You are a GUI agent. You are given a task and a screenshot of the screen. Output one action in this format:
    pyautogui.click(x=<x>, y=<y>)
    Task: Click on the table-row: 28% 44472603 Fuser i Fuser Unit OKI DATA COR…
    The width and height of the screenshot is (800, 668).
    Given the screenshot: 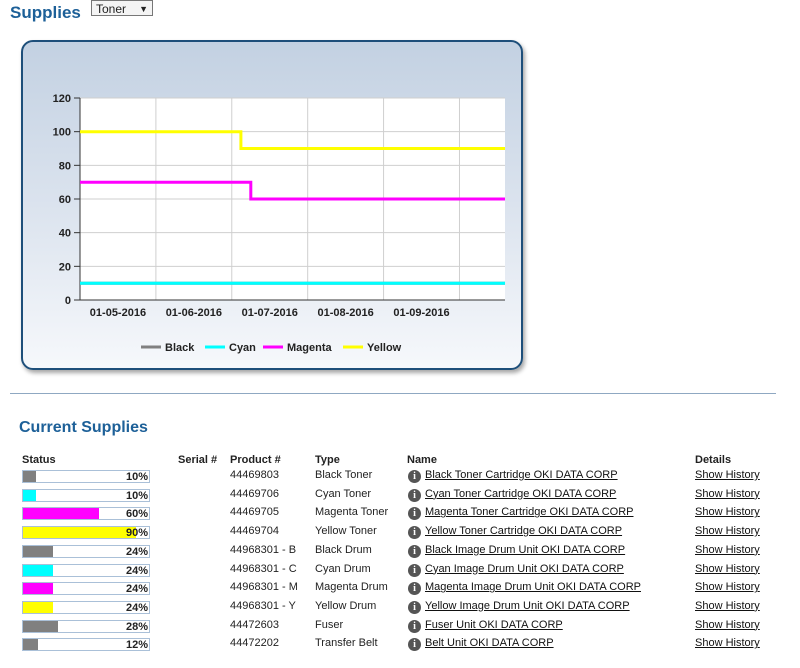 What is the action you would take?
    pyautogui.click(x=400, y=626)
    